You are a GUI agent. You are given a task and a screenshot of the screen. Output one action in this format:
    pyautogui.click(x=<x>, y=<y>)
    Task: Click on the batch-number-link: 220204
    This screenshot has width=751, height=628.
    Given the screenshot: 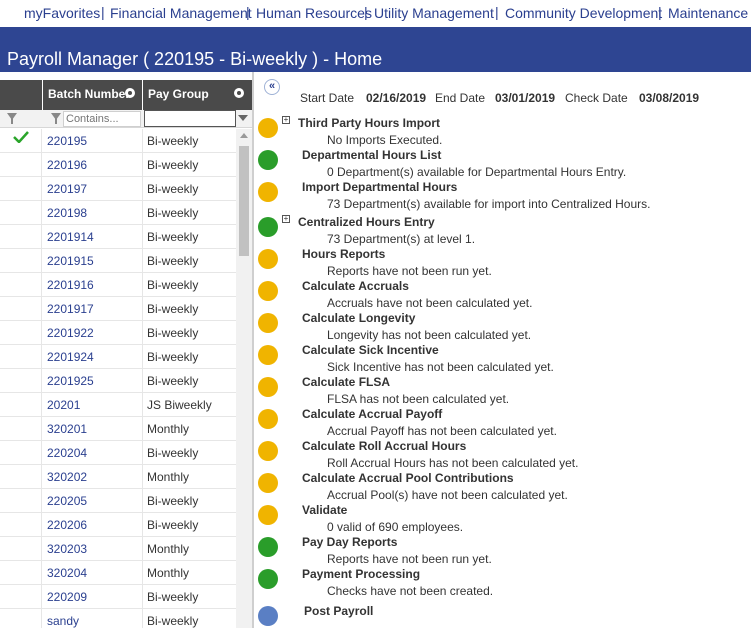 What is the action you would take?
    pyautogui.click(x=67, y=453)
    